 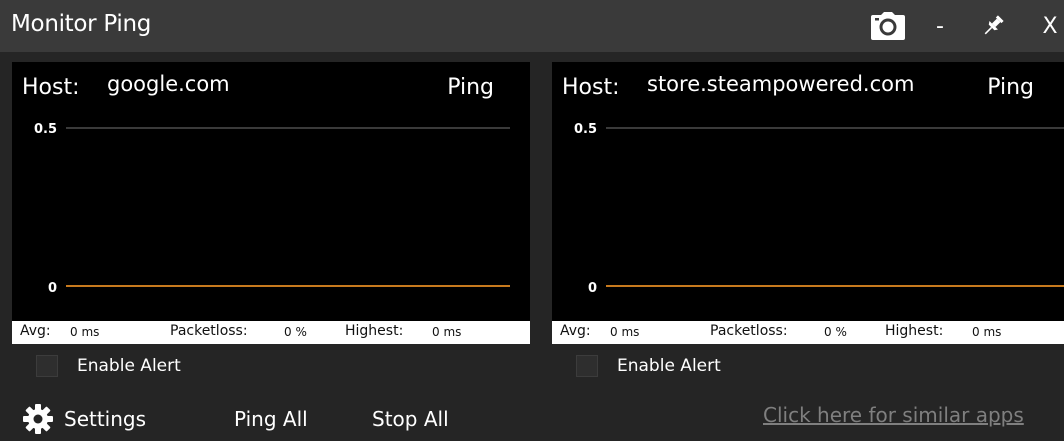 What do you see at coordinates (81, 24) in the screenshot?
I see `window-title: Monitor Ping` at bounding box center [81, 24].